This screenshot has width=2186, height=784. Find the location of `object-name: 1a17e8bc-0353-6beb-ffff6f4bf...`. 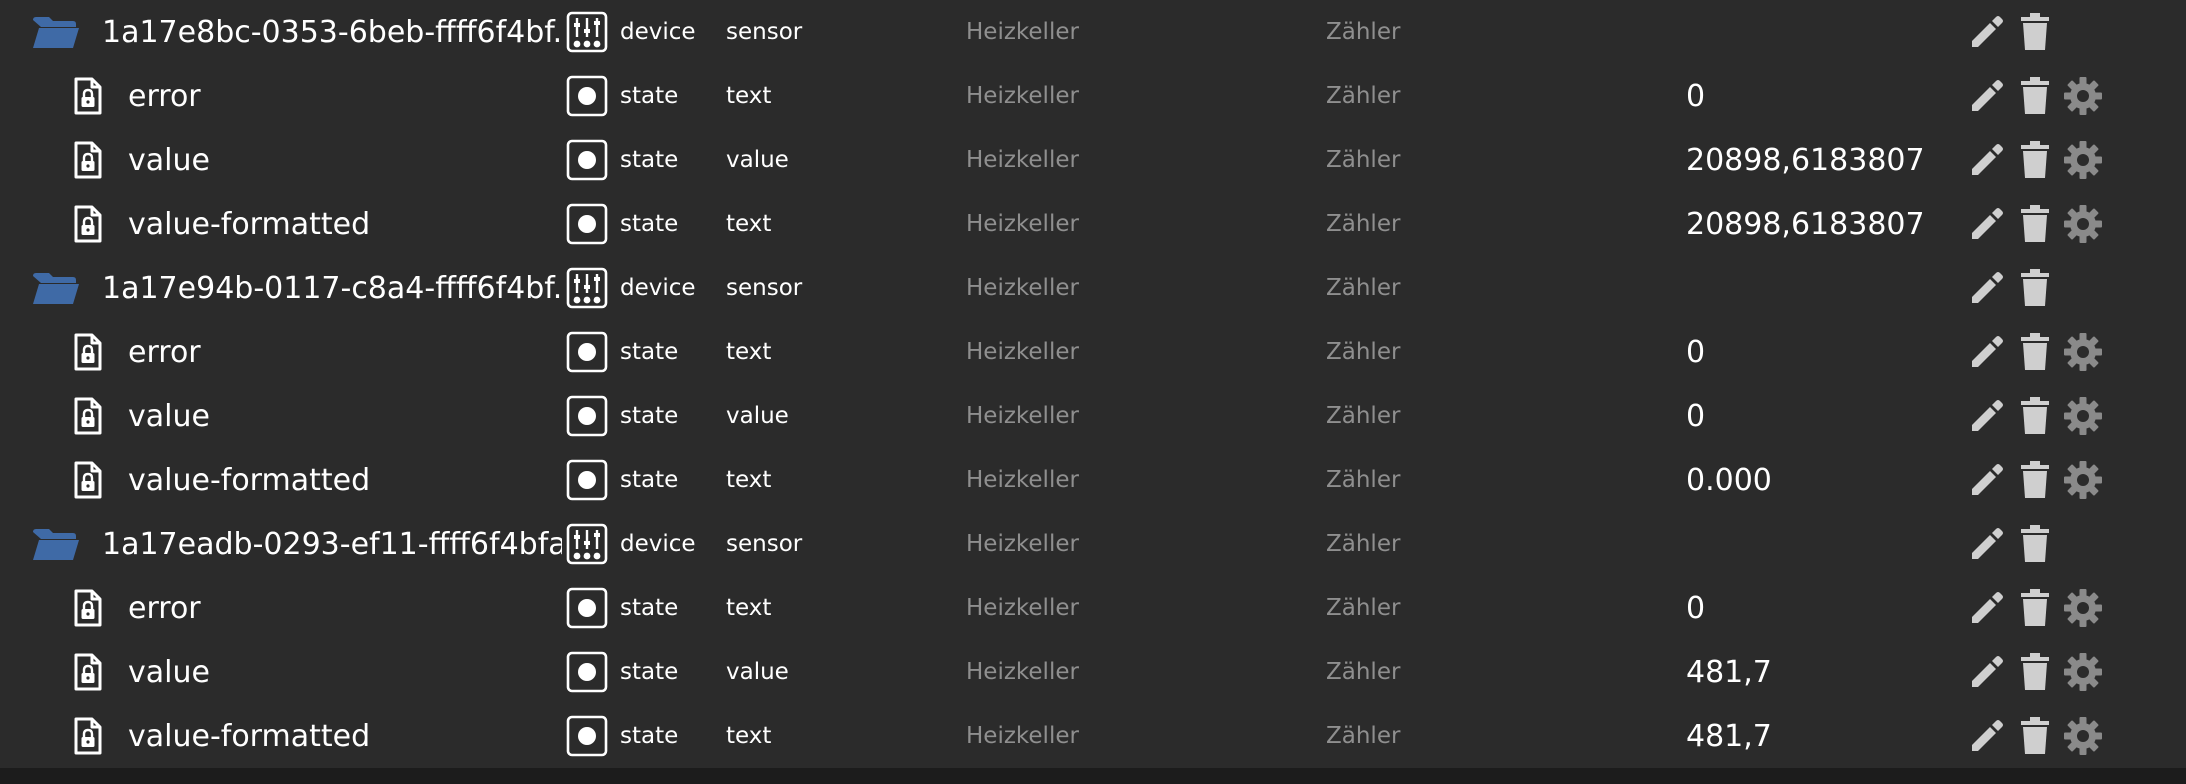

object-name: 1a17e8bc-0353-6beb-ffff6f4bf... is located at coordinates (332, 32).